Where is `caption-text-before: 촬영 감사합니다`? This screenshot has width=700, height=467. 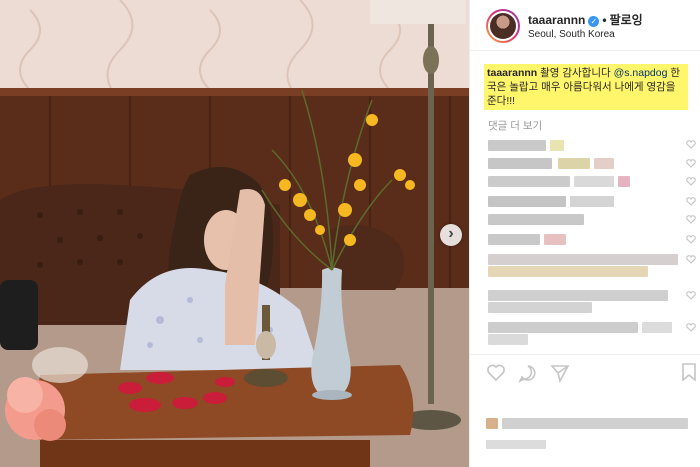
caption-text-before: 촬영 감사합니다 is located at coordinates (575, 73).